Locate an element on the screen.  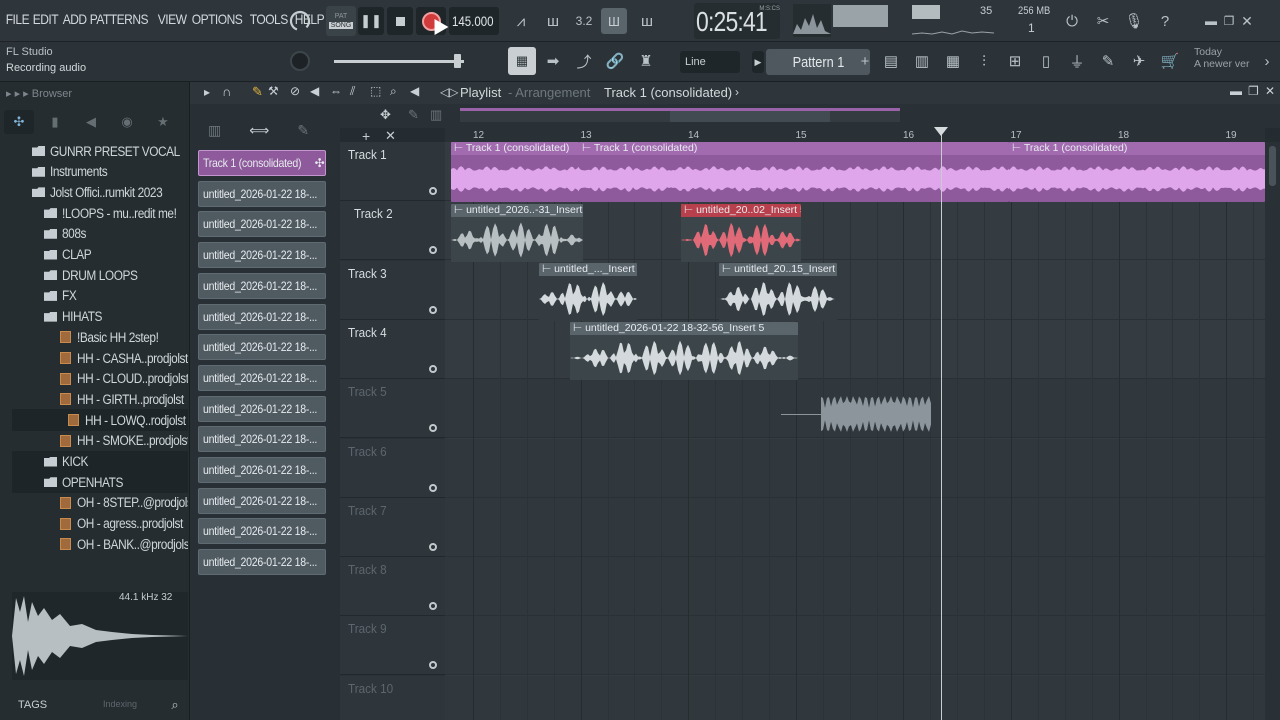
pat-song-toggle: PAT SONG is located at coordinates (341, 21).